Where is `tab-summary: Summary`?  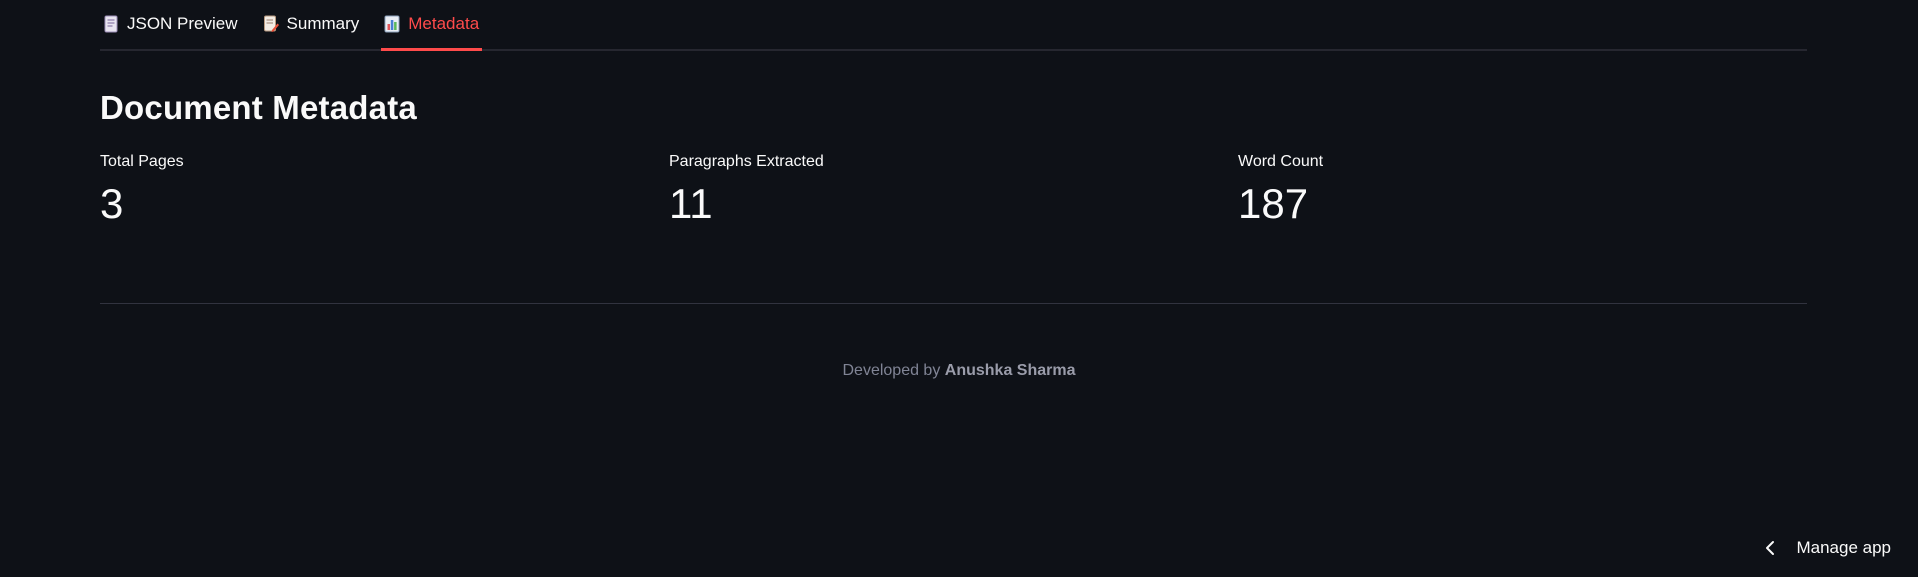 tab-summary: Summary is located at coordinates (311, 24).